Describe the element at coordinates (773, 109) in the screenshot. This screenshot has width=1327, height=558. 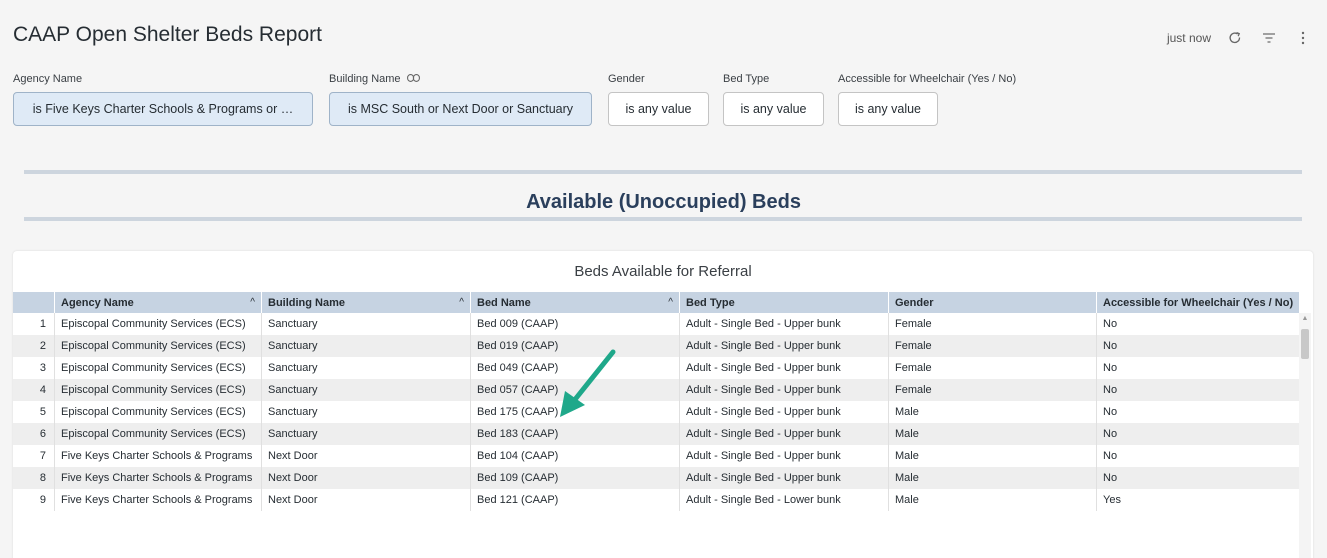
I see `filter-chip-bed-type: is any value` at that location.